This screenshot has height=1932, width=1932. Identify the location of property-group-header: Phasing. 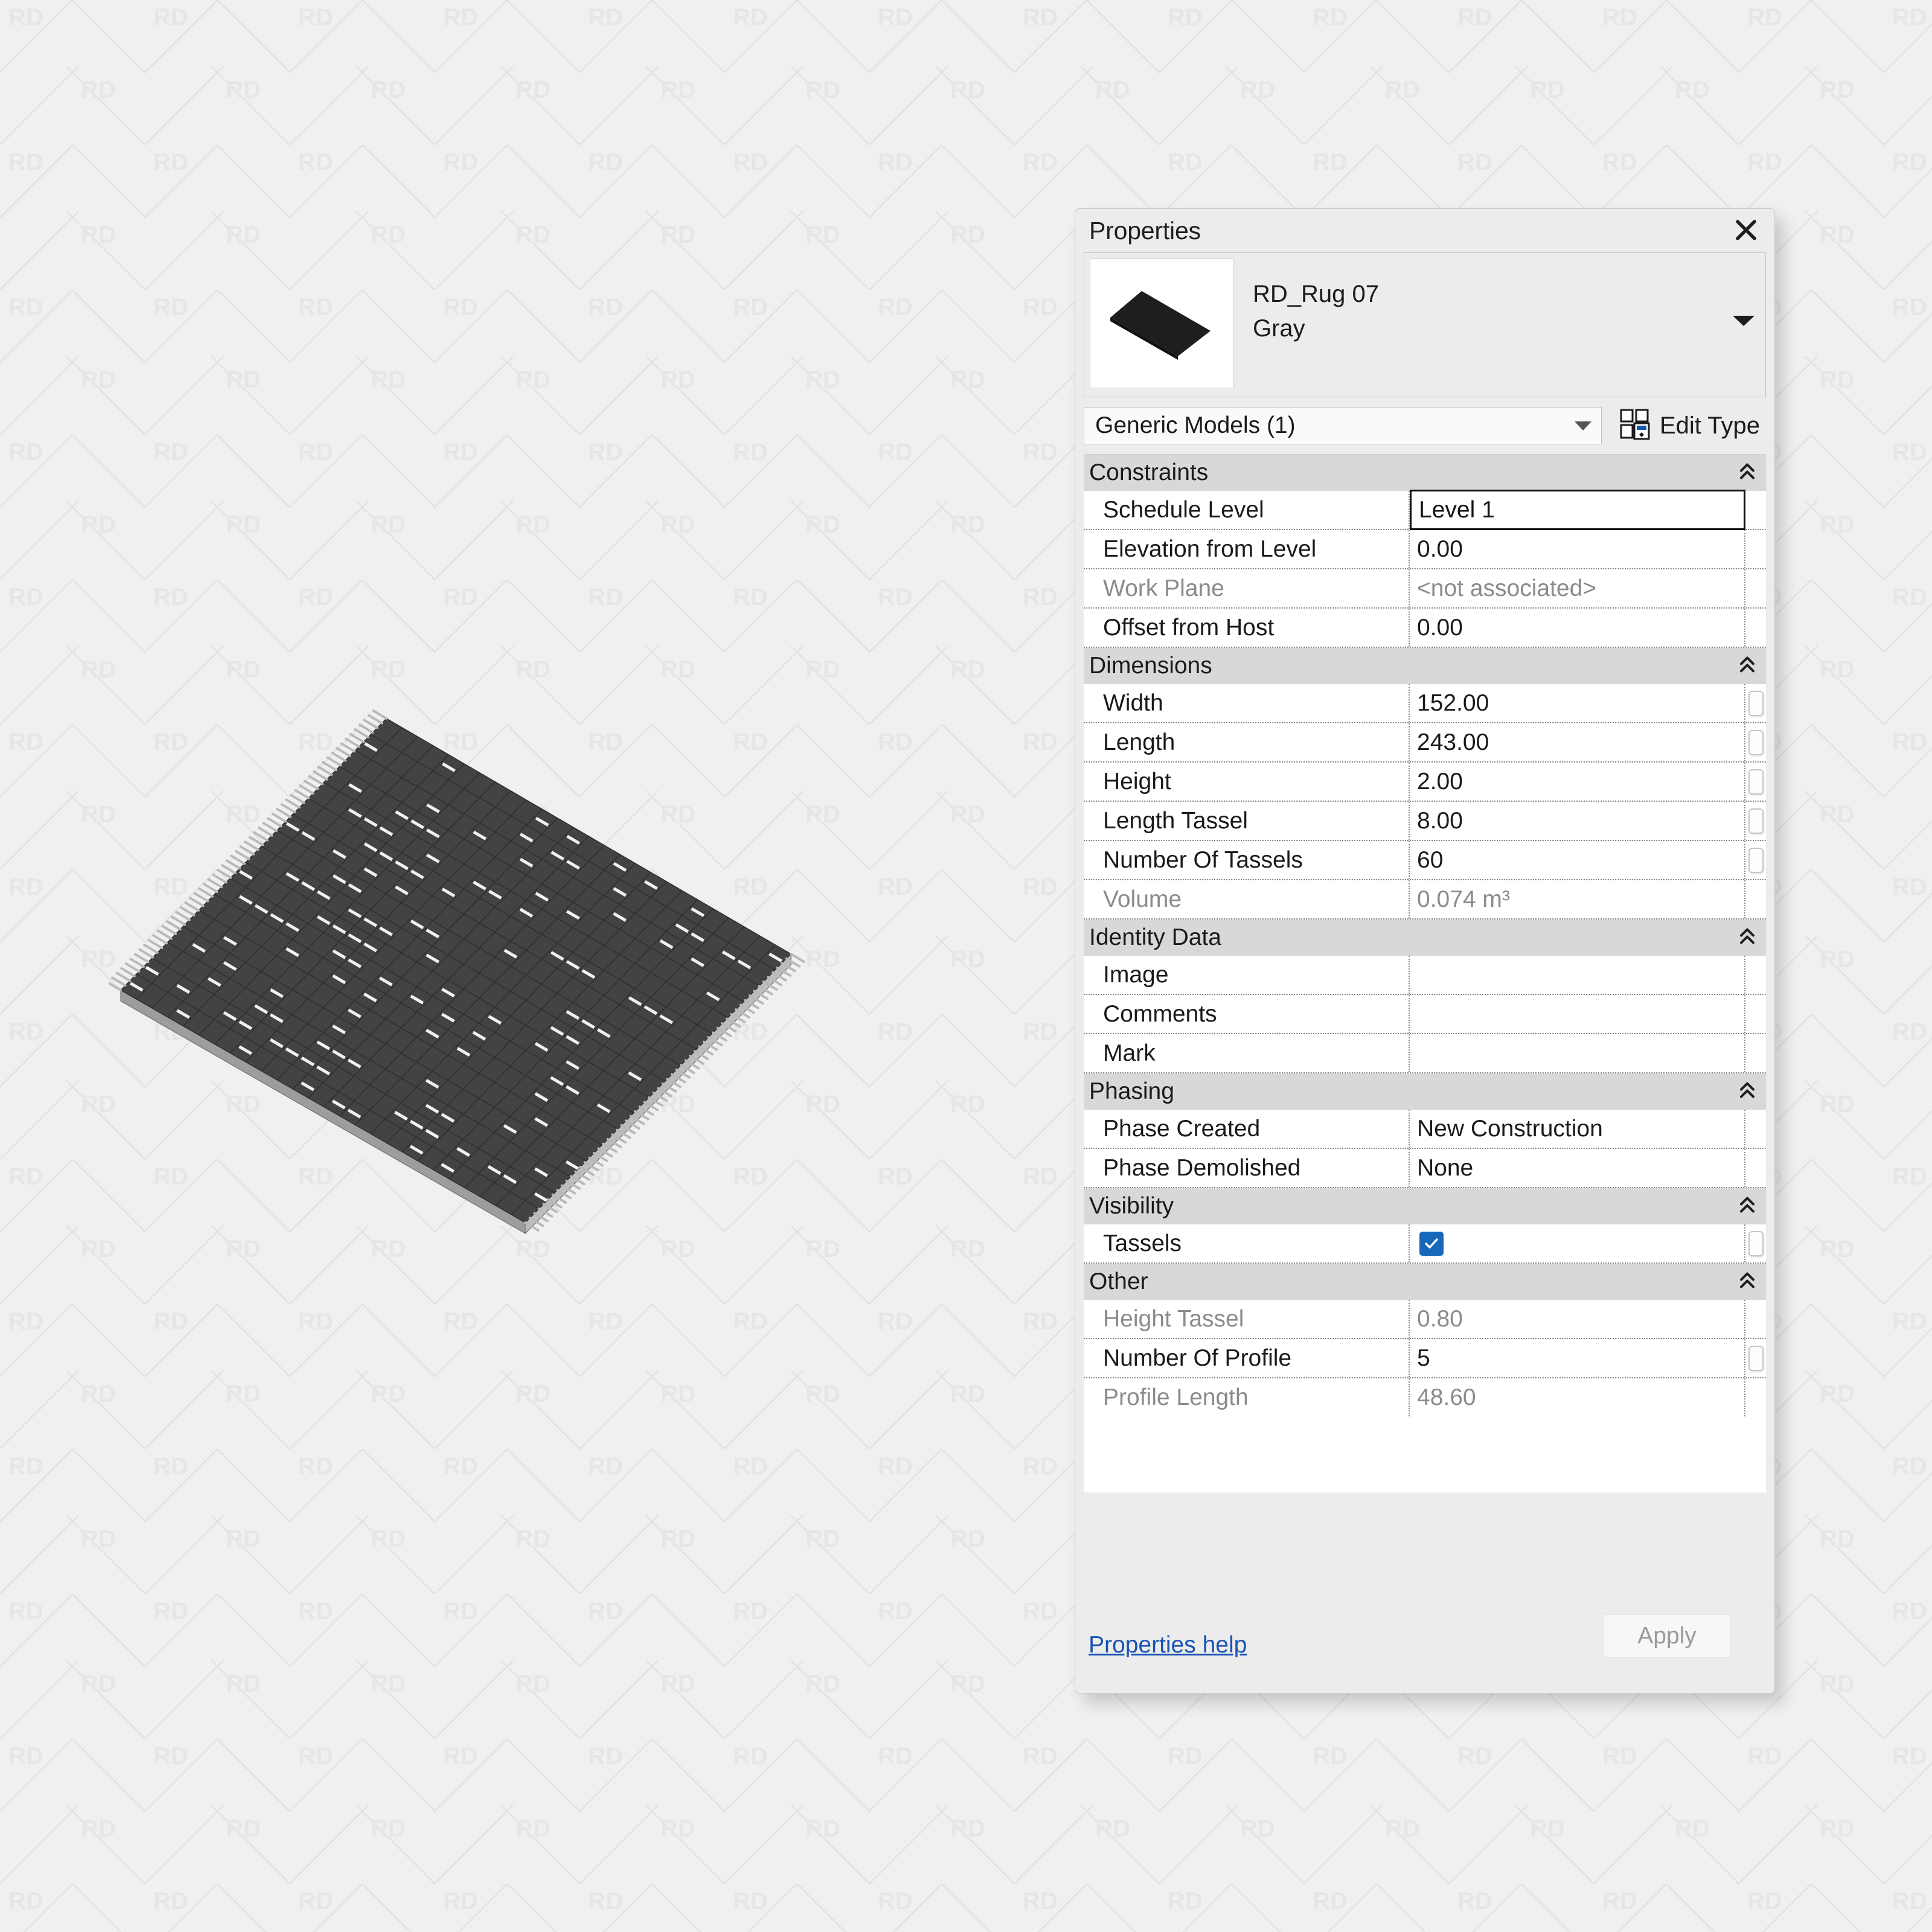
(1425, 1091).